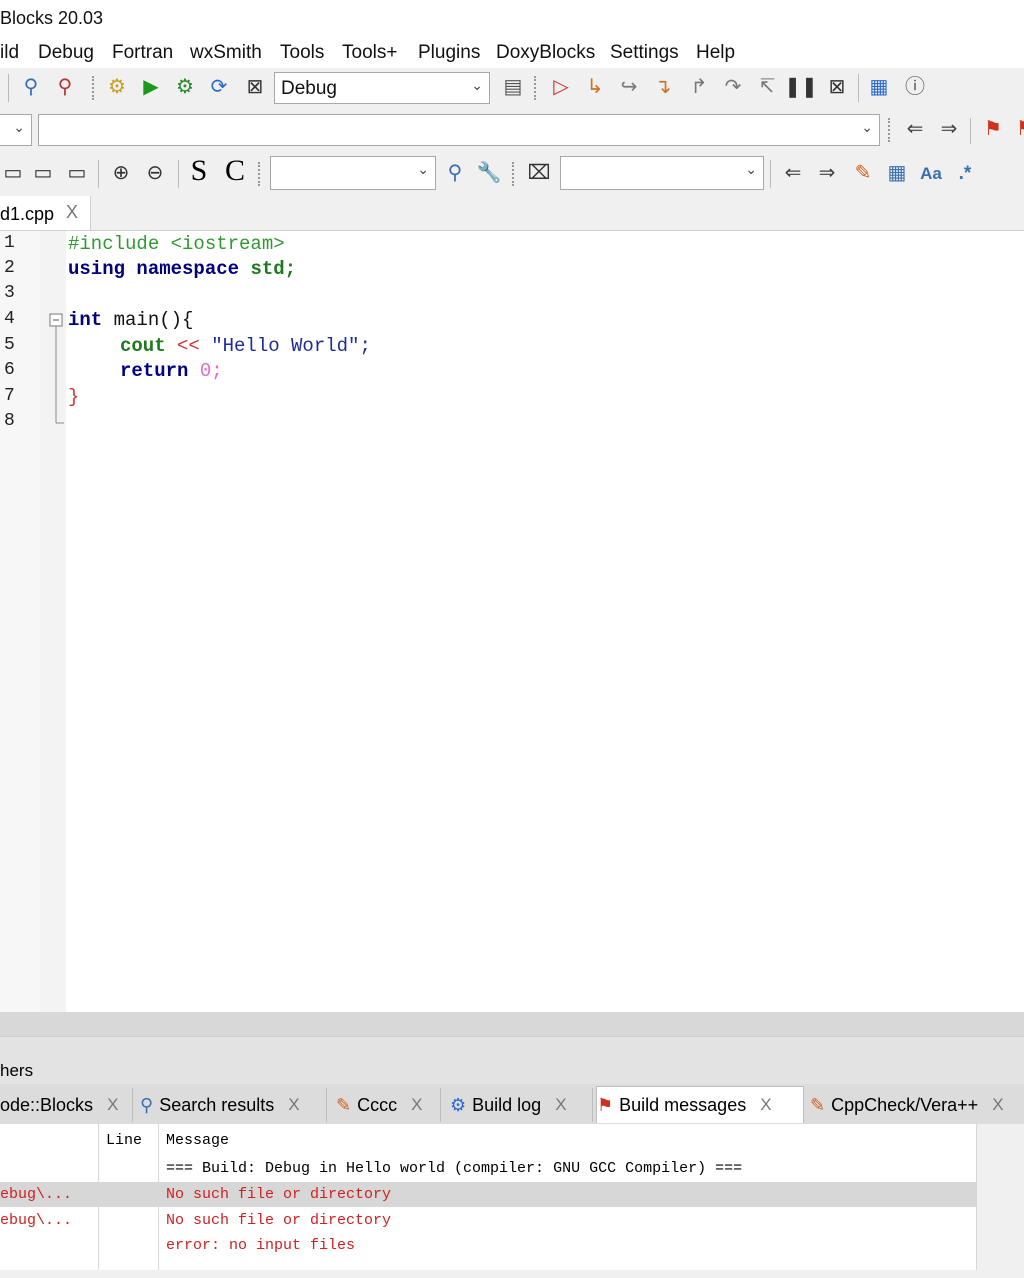 The width and height of the screenshot is (1024, 1278). What do you see at coordinates (917, 1105) in the screenshot?
I see `tab-cppcheck-vera: ✎ CppCheck/Vera++ X` at bounding box center [917, 1105].